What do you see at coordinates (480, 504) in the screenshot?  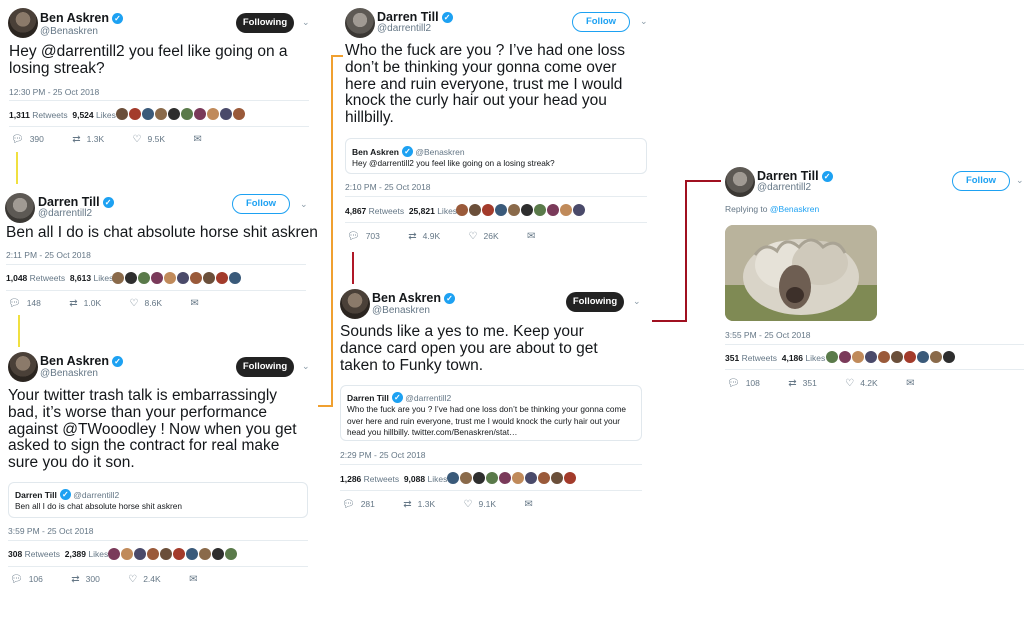 I see `like-button: ♡ 9.1K` at bounding box center [480, 504].